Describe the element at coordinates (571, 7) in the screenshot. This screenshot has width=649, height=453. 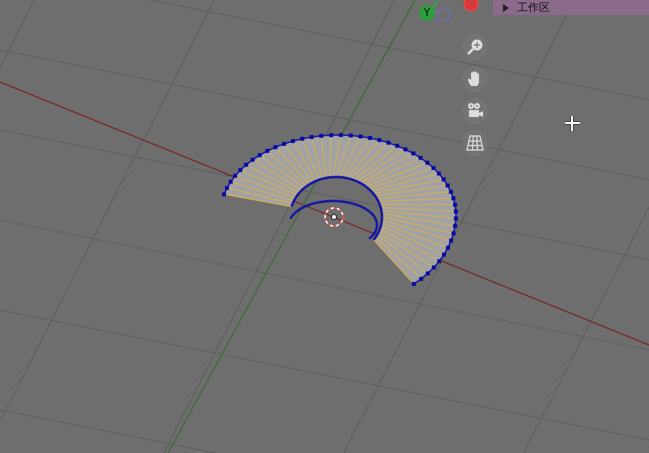
I see `outliner-row: 工作区` at that location.